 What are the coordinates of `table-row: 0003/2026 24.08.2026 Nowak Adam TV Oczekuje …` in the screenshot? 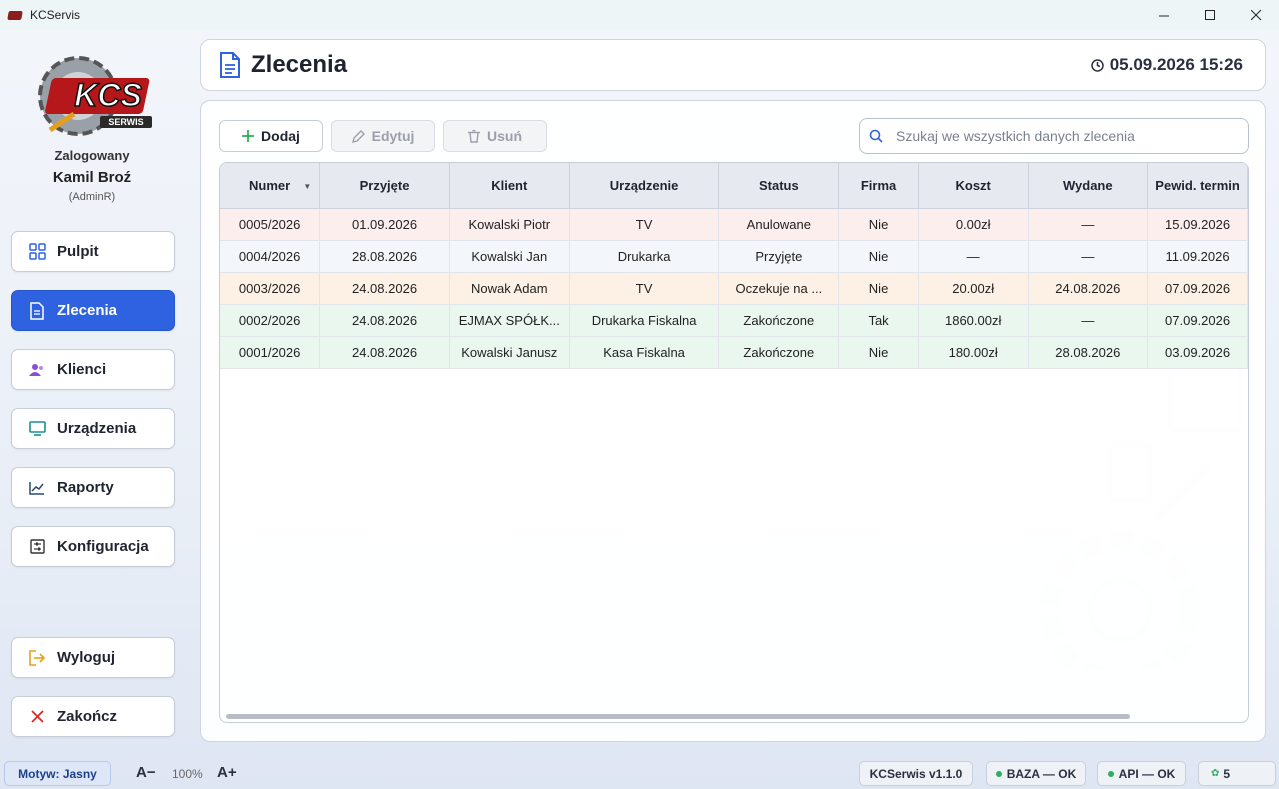 It's located at (734, 288).